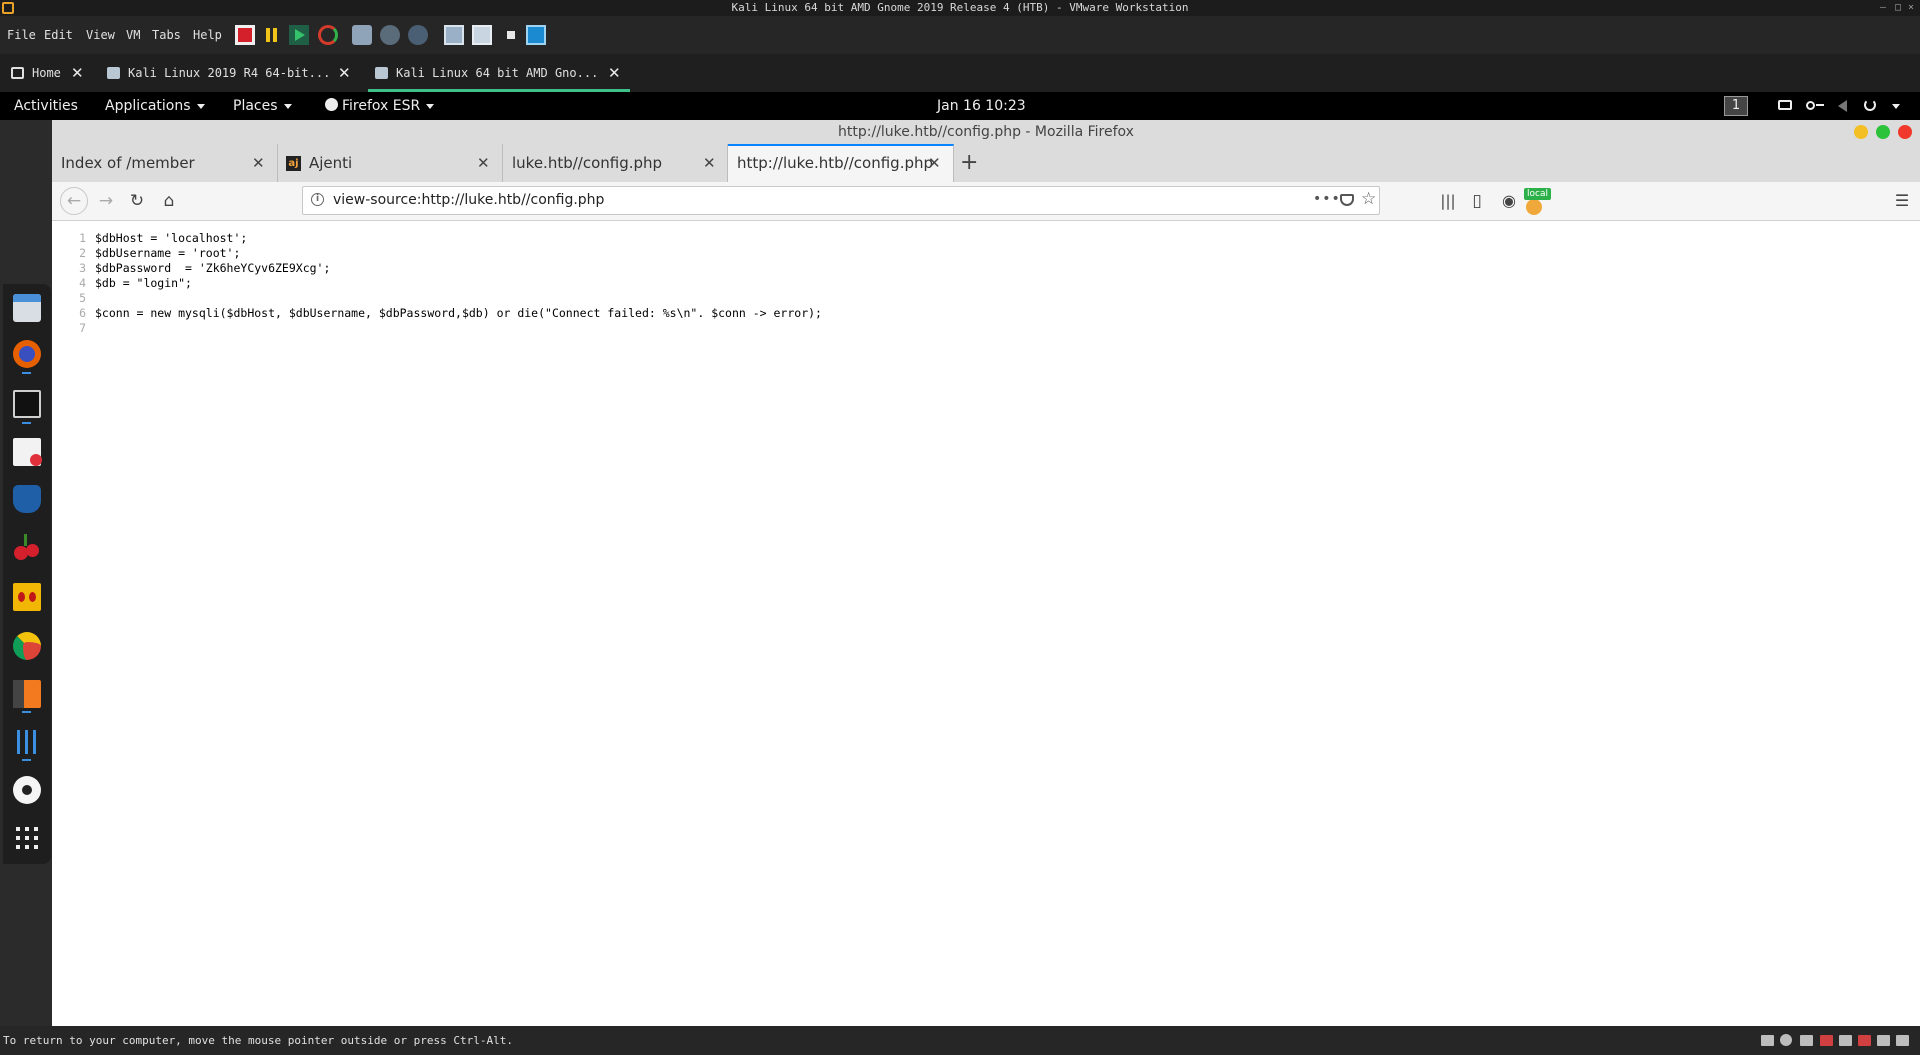  Describe the element at coordinates (1842, 106) in the screenshot. I see `volume-icon` at that location.